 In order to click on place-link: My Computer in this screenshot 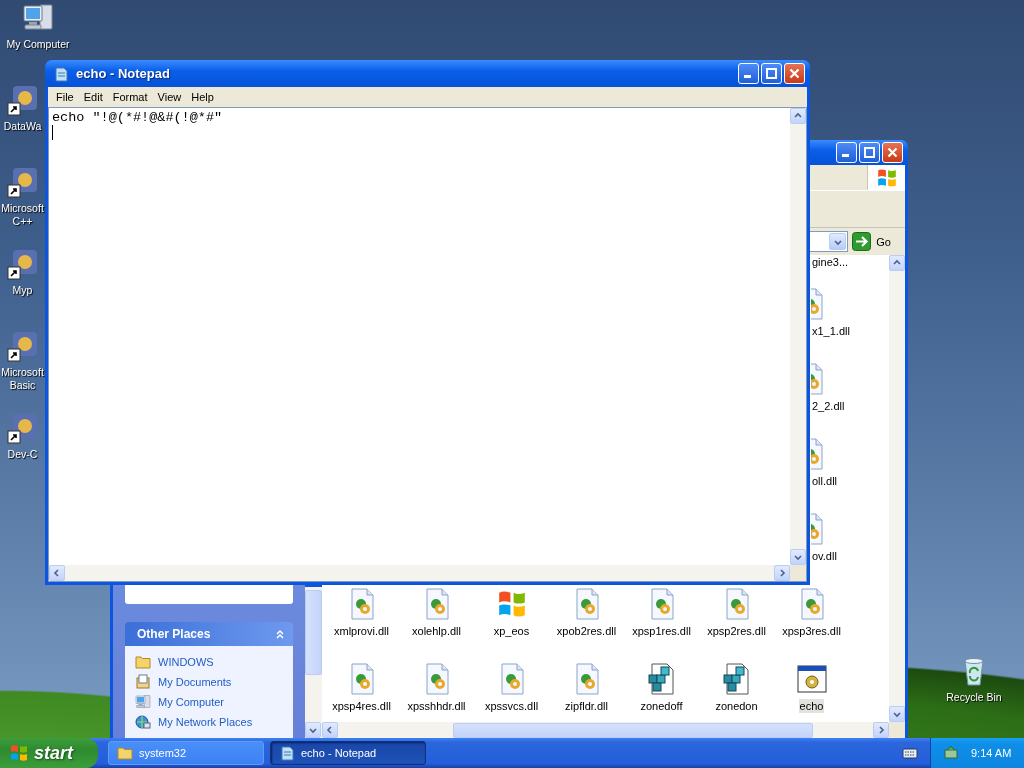, I will do `click(214, 702)`.